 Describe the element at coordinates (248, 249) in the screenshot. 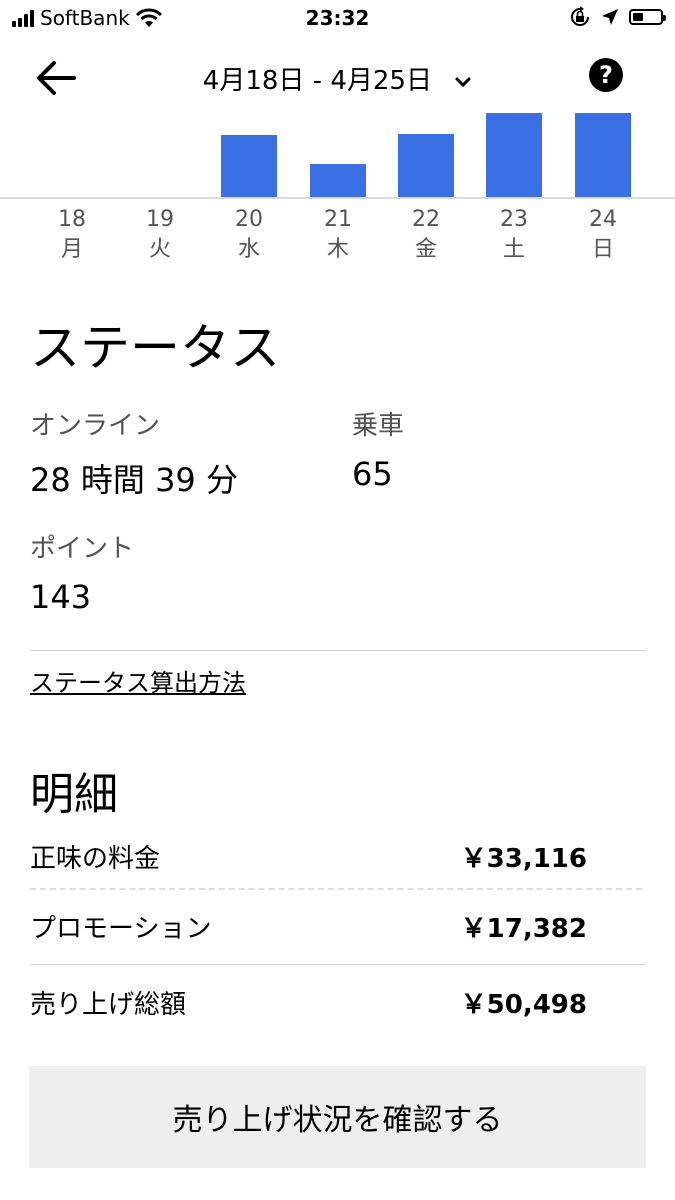

I see `day-weekday: 水` at that location.